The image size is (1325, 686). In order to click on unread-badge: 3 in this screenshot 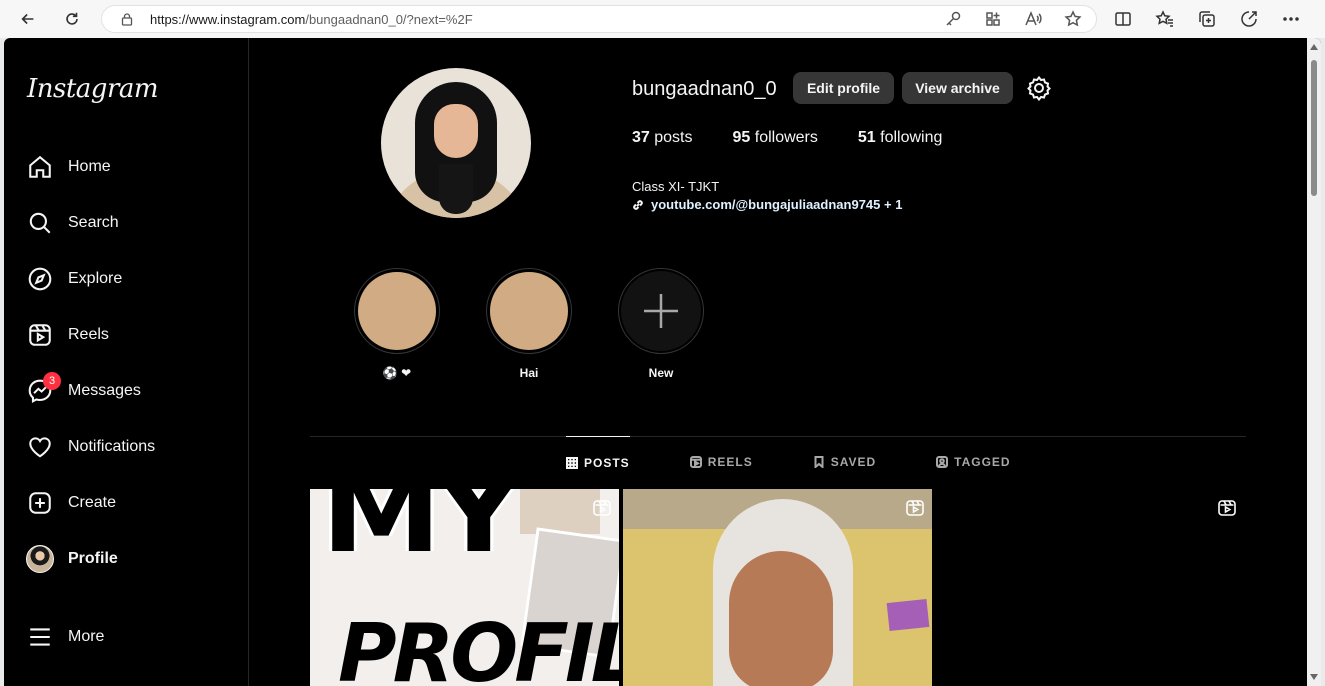, I will do `click(52, 381)`.